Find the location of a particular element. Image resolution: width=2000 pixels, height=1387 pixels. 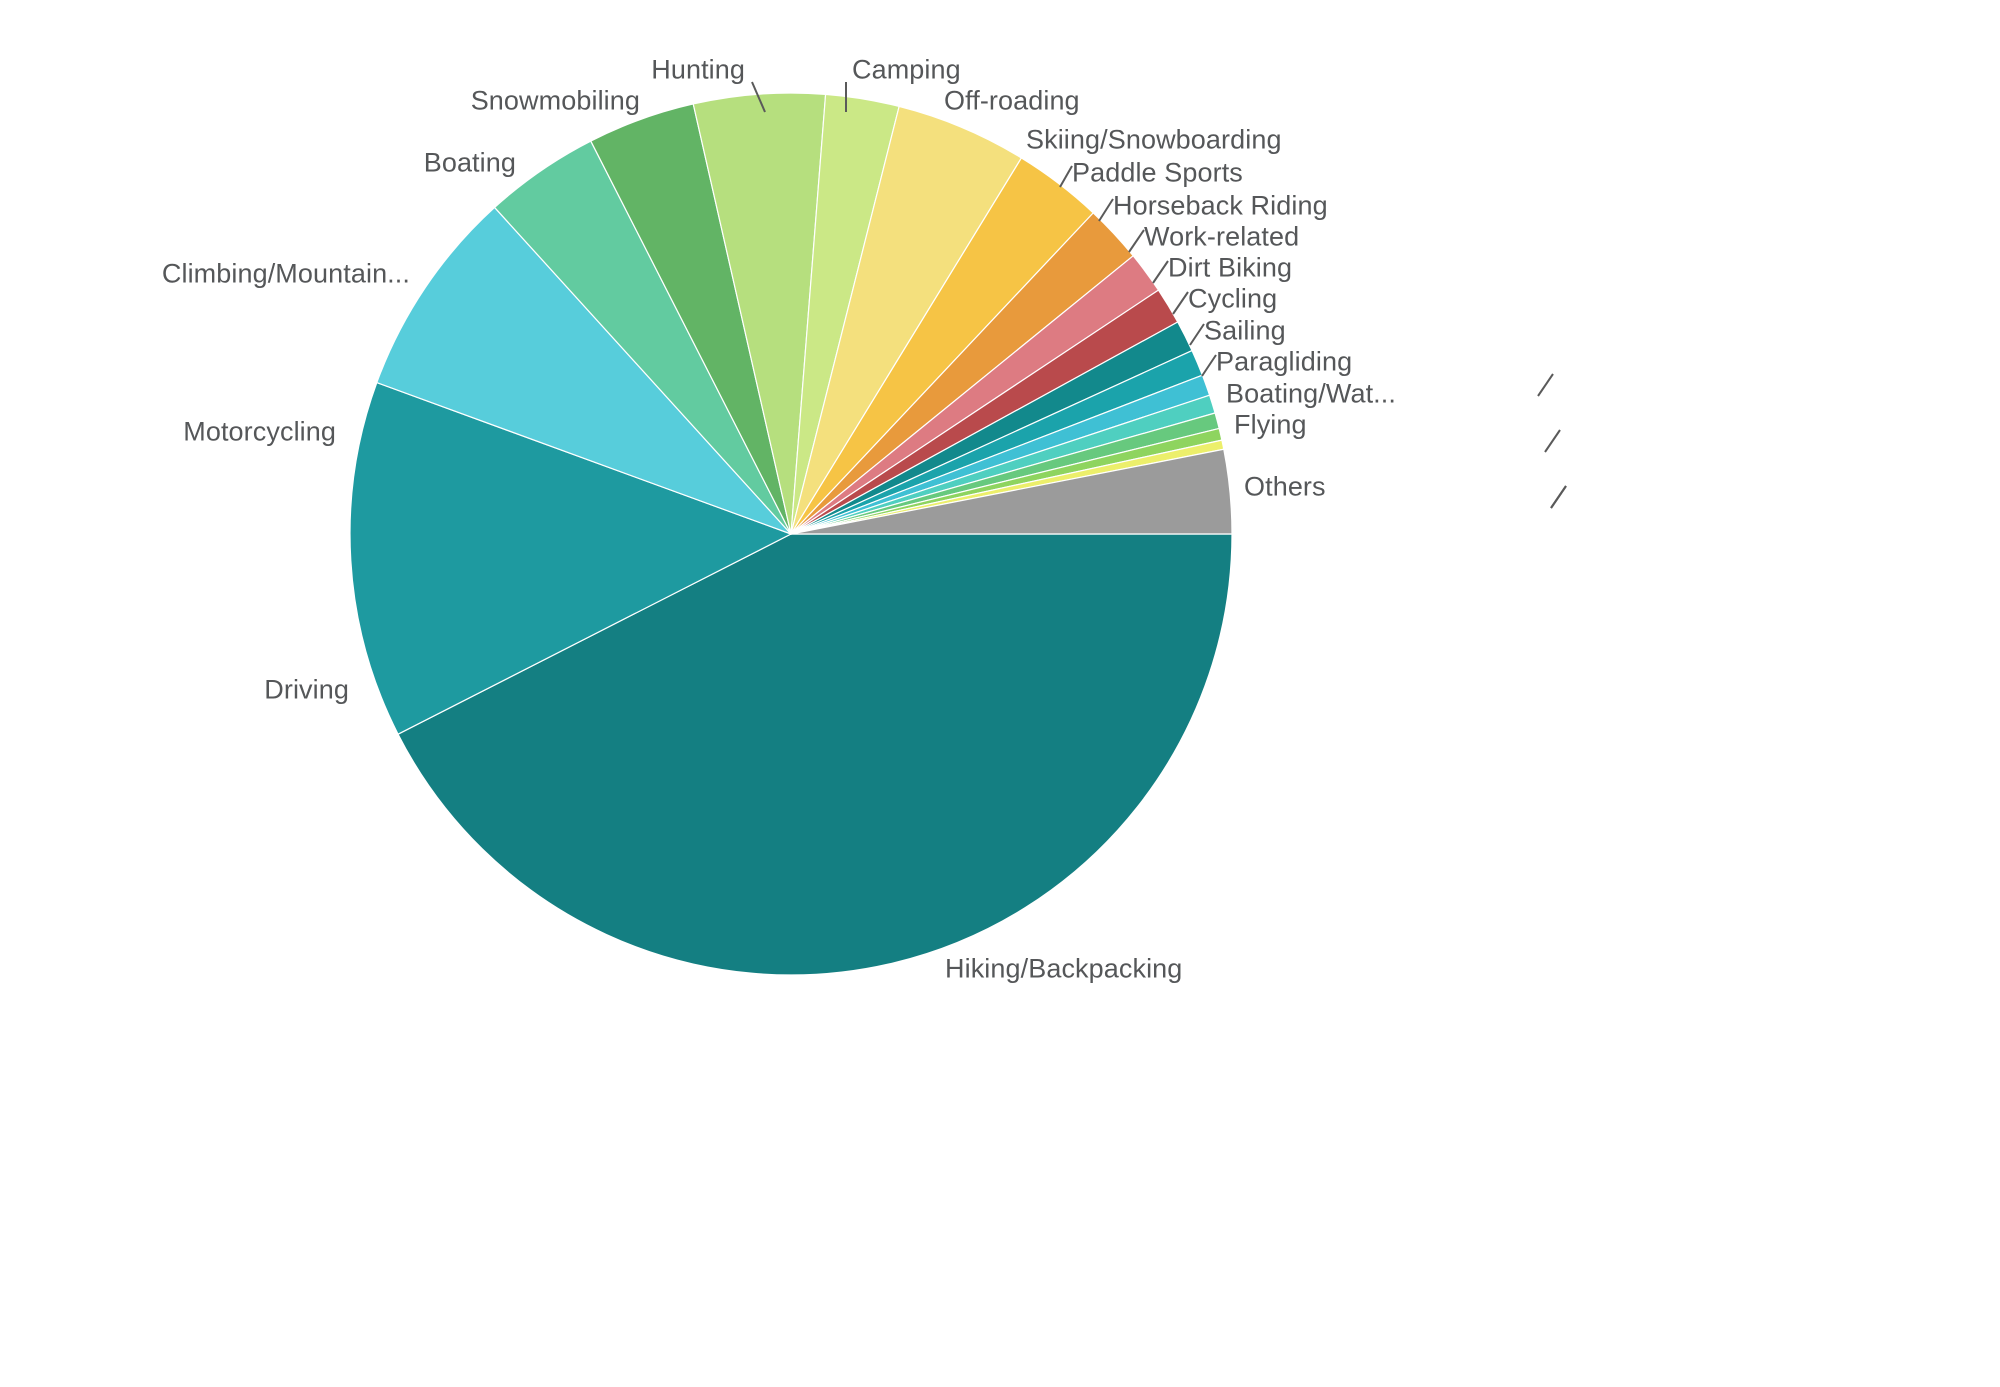

pie-slice-label: Snowmobiling is located at coordinates (555, 100).